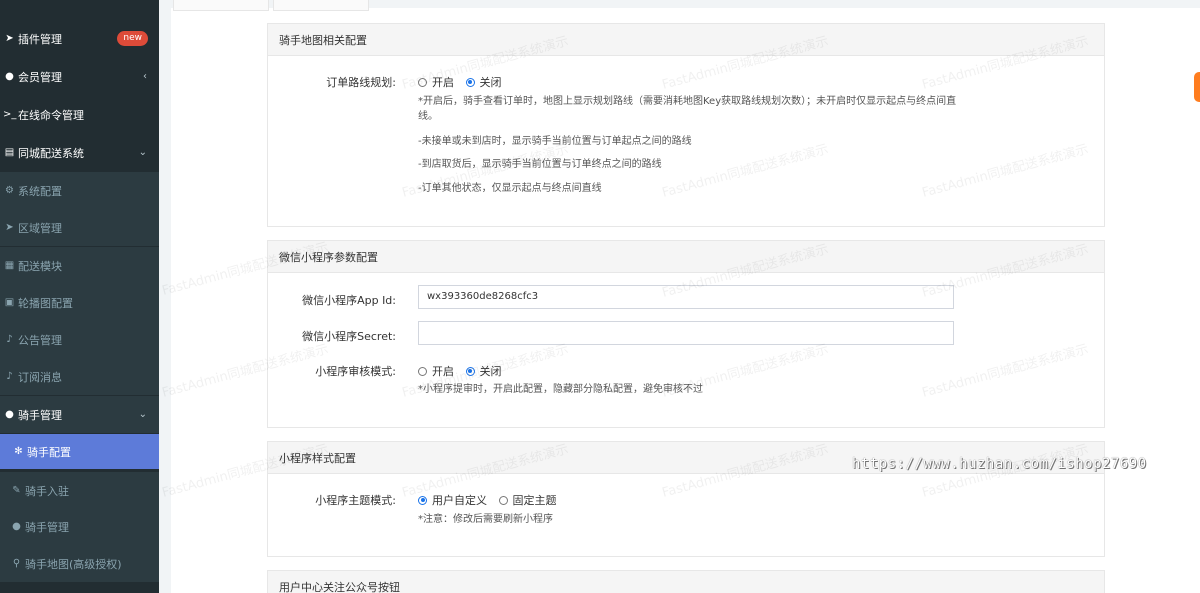 The width and height of the screenshot is (1200, 593). I want to click on theme-help-text: *注意：修改后需要刷新小程序, so click(485, 519).